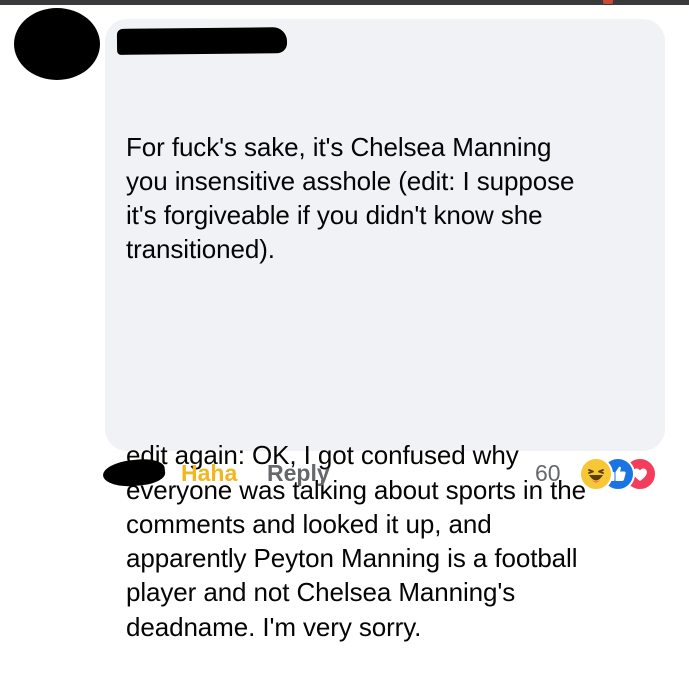 Image resolution: width=689 pixels, height=678 pixels. I want to click on reply-button: Reply, so click(298, 473).